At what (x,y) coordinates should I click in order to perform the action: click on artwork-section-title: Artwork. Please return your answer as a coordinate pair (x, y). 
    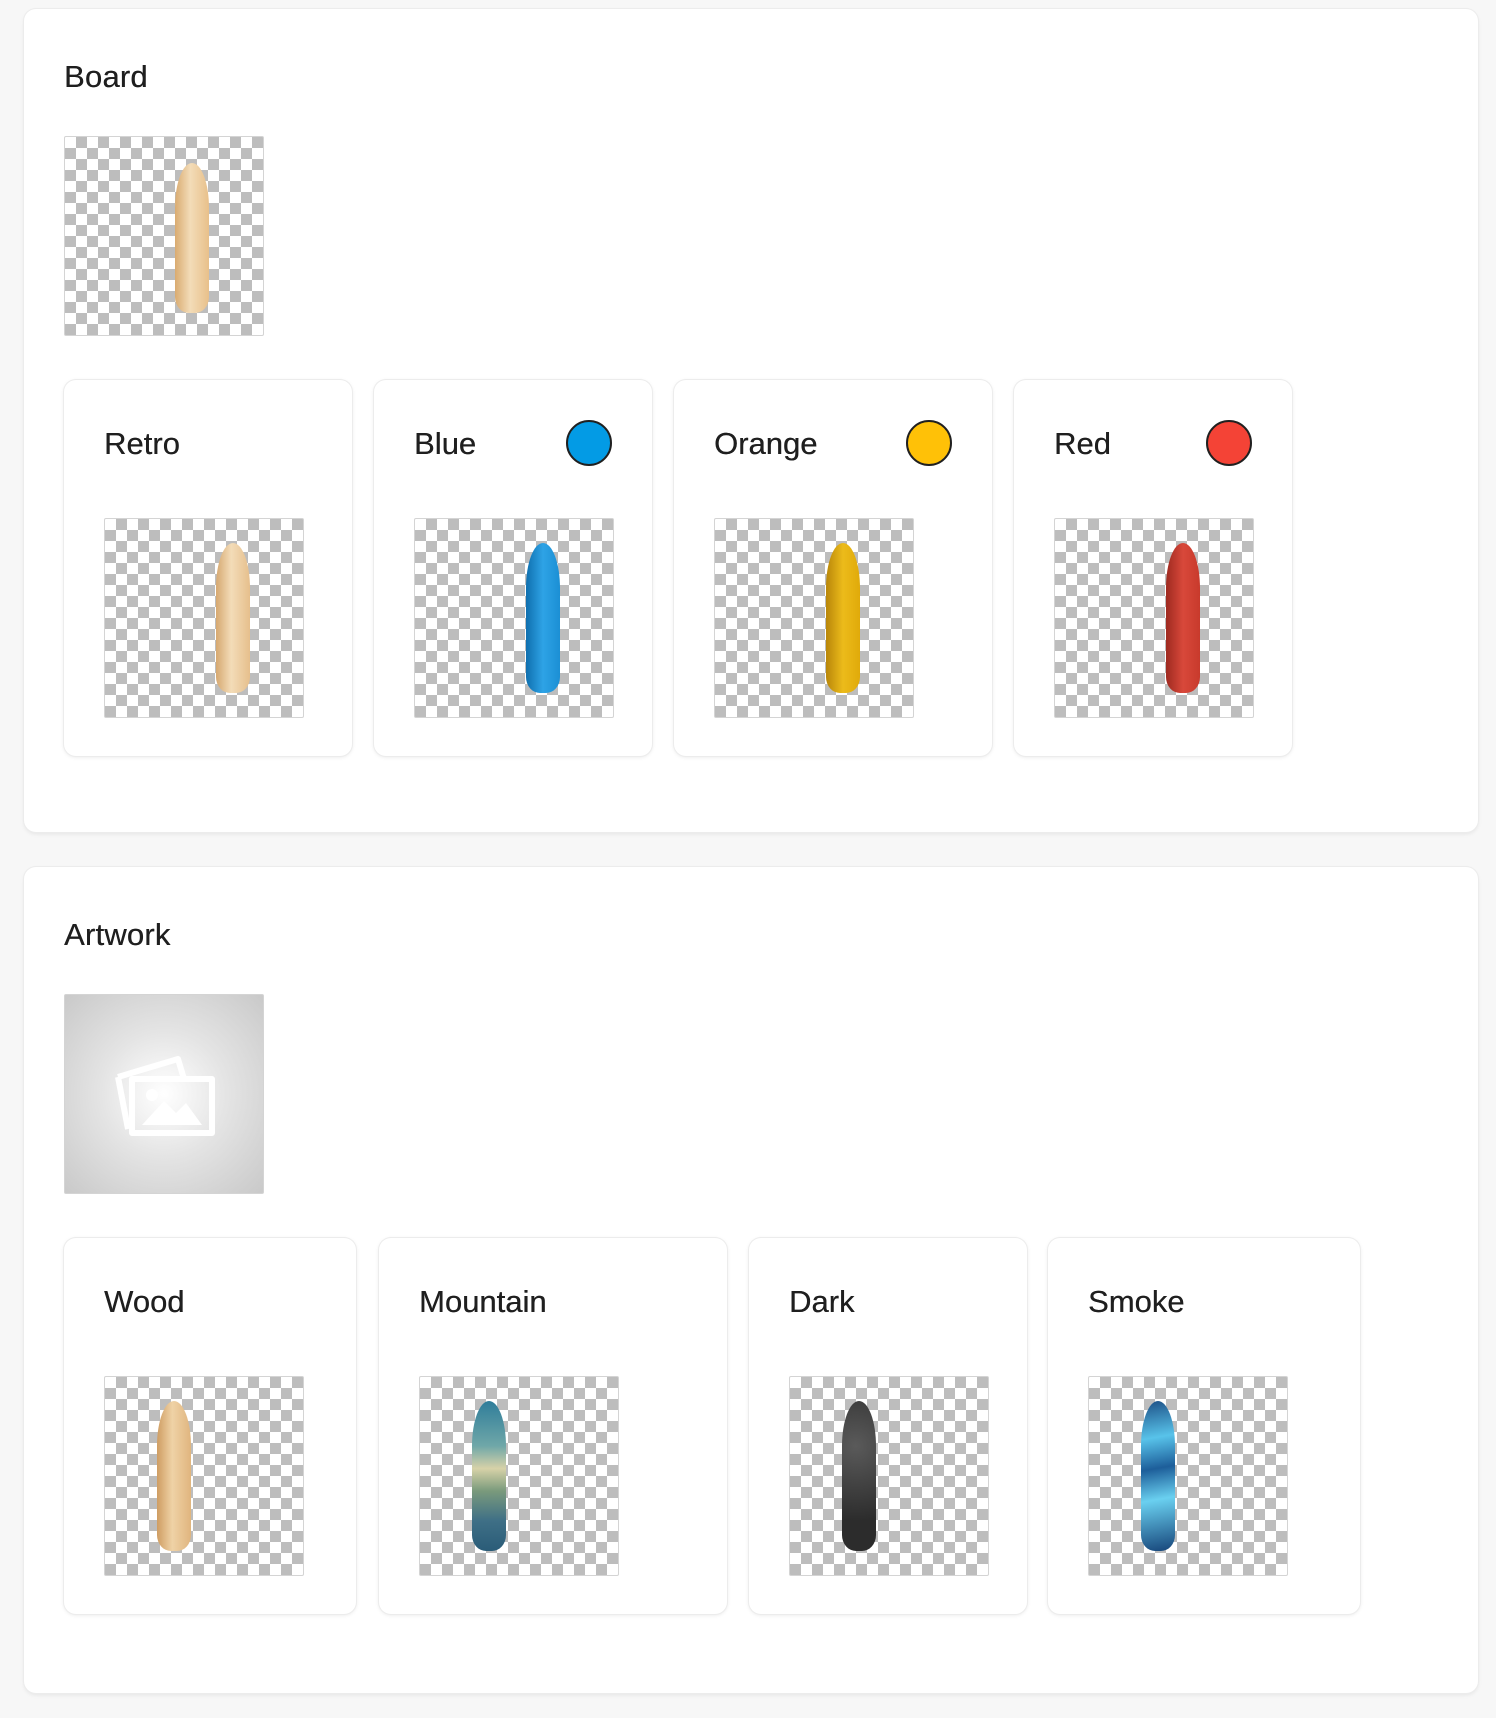
    Looking at the image, I should click on (117, 934).